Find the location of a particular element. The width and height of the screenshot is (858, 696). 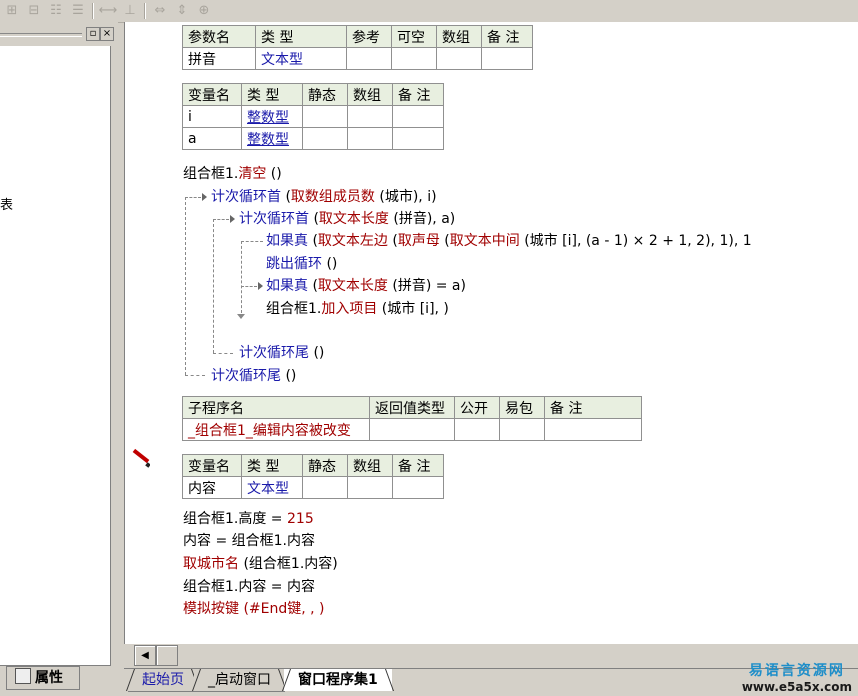

tab-start-page: 起始页 is located at coordinates (163, 680).